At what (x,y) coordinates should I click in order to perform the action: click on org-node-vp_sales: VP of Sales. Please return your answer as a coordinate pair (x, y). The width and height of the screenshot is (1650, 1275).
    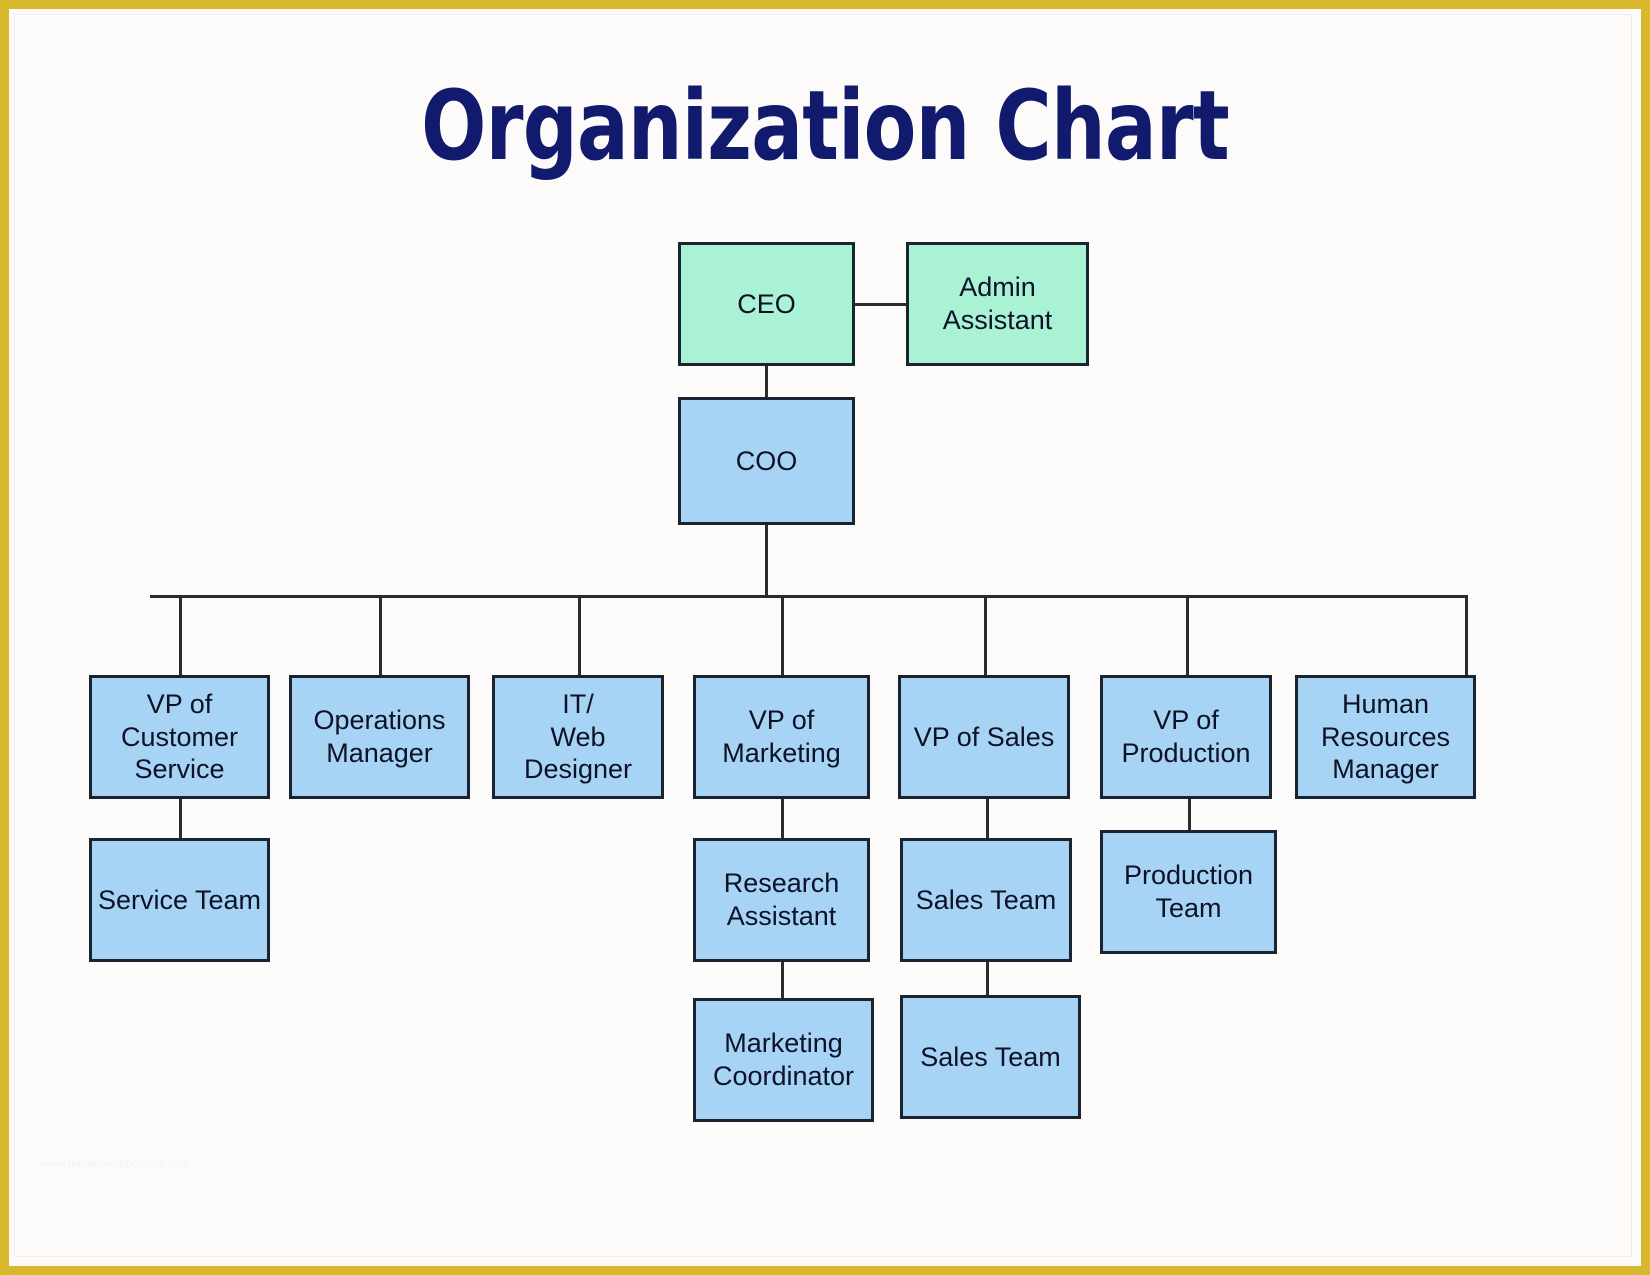
    Looking at the image, I should click on (984, 737).